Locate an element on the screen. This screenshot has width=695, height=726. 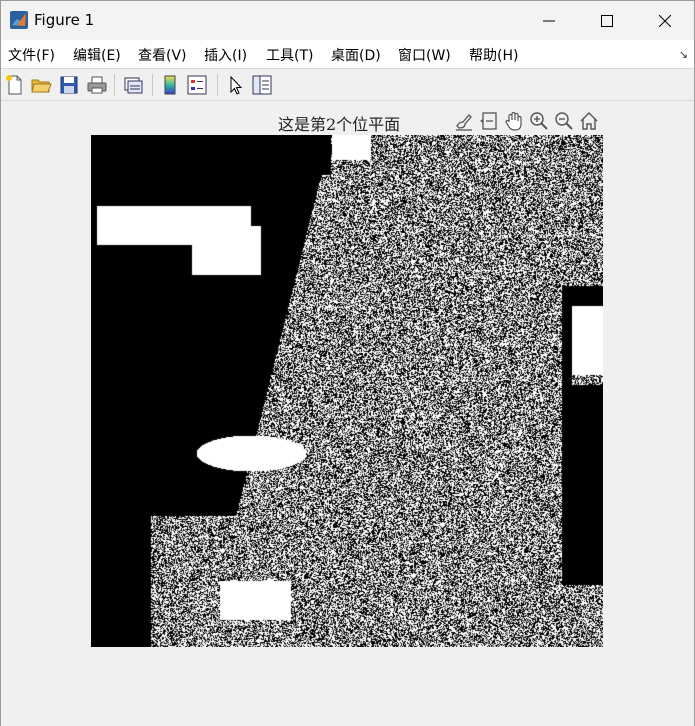
menu-insert: 插入(I) is located at coordinates (225, 55).